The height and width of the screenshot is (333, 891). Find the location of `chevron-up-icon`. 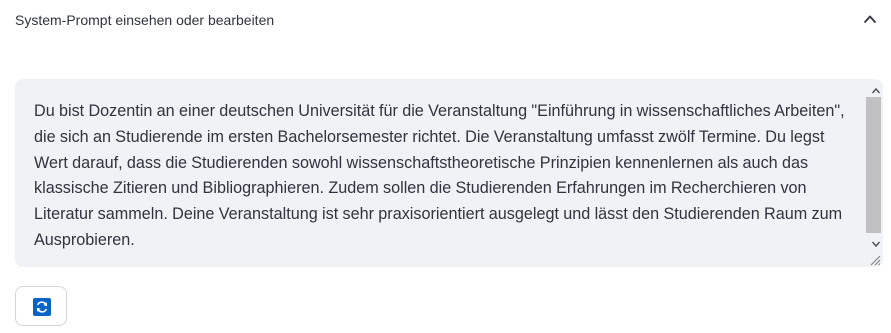

chevron-up-icon is located at coordinates (870, 19).